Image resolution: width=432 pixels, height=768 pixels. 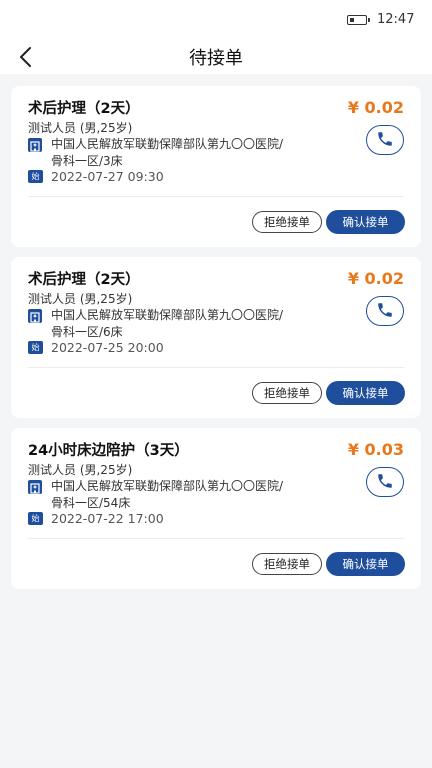 I want to click on start-time-row: 始 2022-07-27 09:30, so click(x=178, y=177).